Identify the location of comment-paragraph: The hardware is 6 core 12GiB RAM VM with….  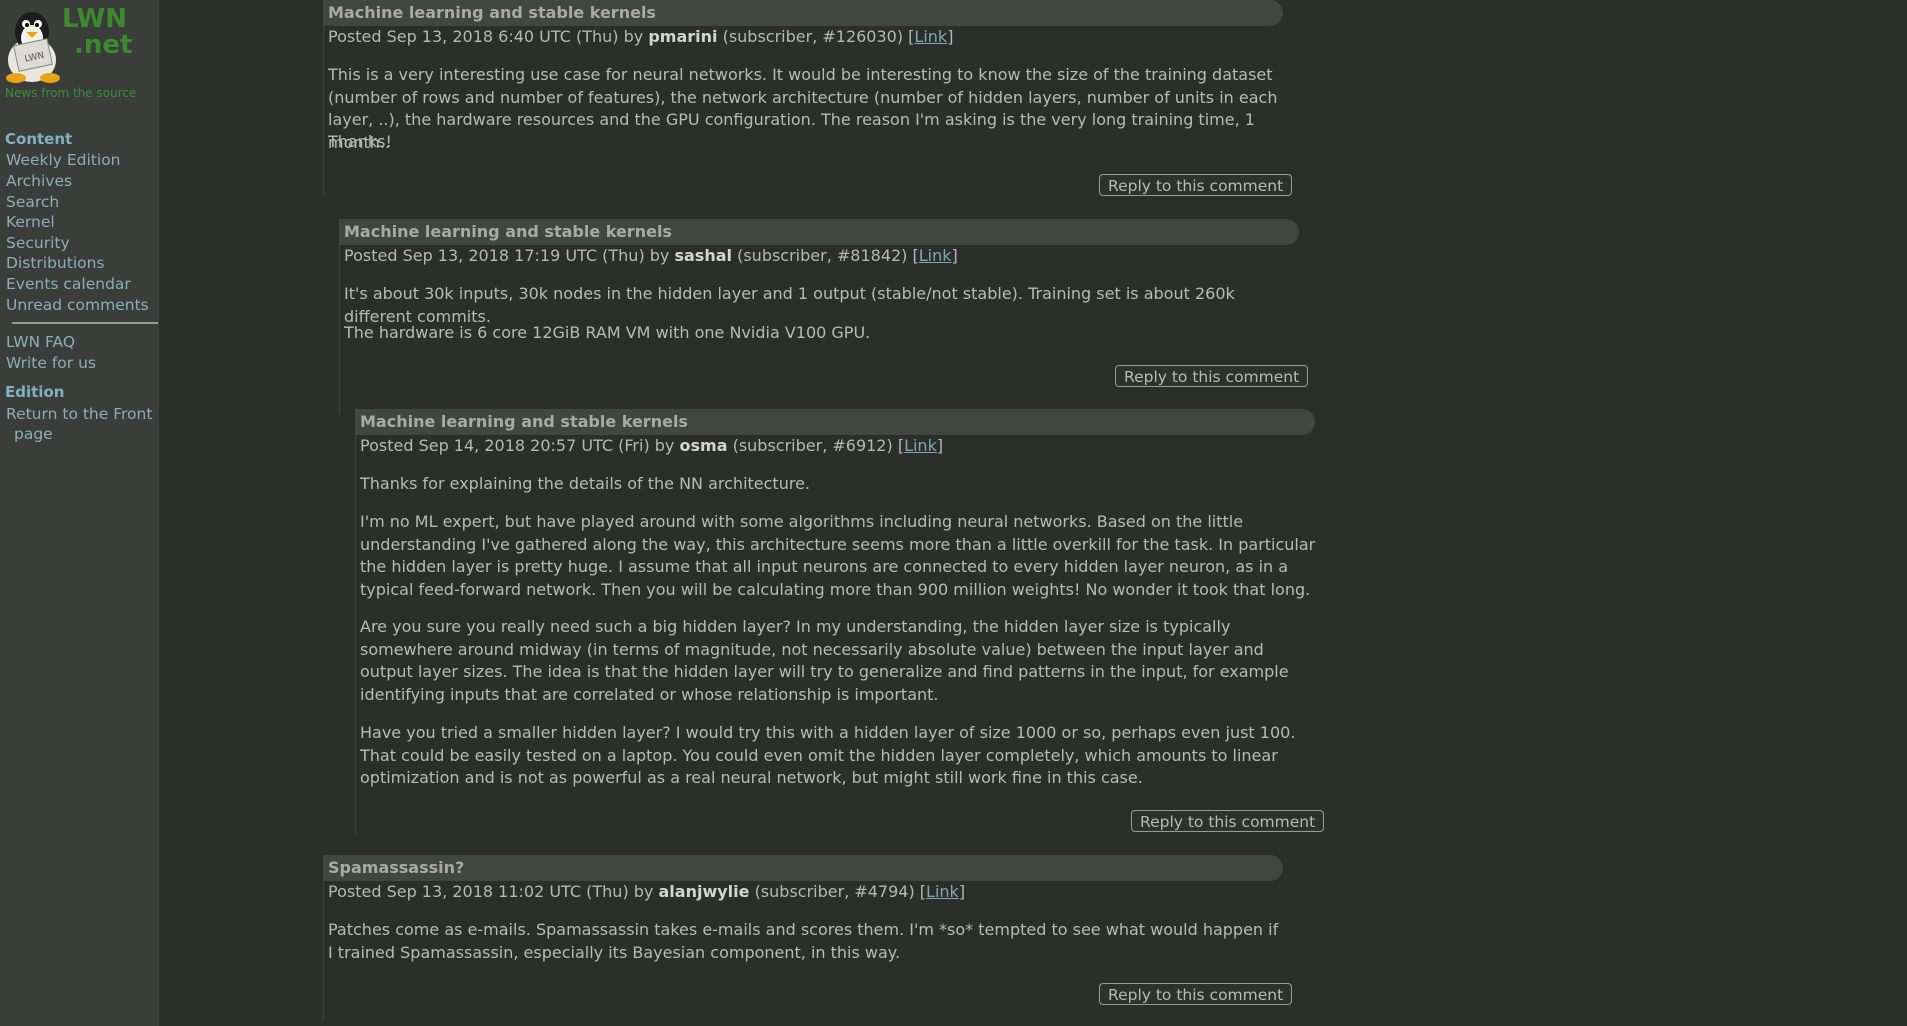
(607, 332).